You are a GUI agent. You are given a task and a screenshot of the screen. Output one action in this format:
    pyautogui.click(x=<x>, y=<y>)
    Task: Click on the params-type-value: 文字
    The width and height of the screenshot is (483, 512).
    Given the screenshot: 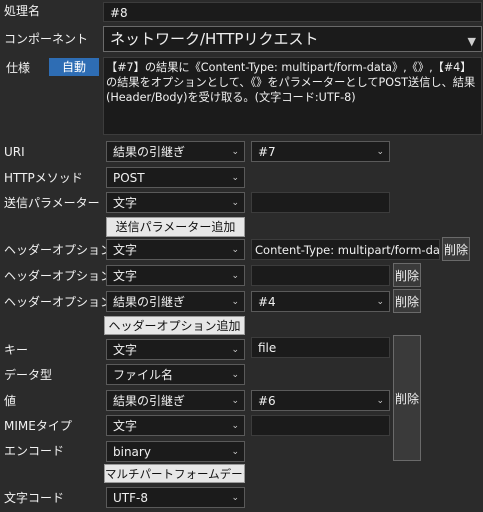 What is the action you would take?
    pyautogui.click(x=125, y=203)
    